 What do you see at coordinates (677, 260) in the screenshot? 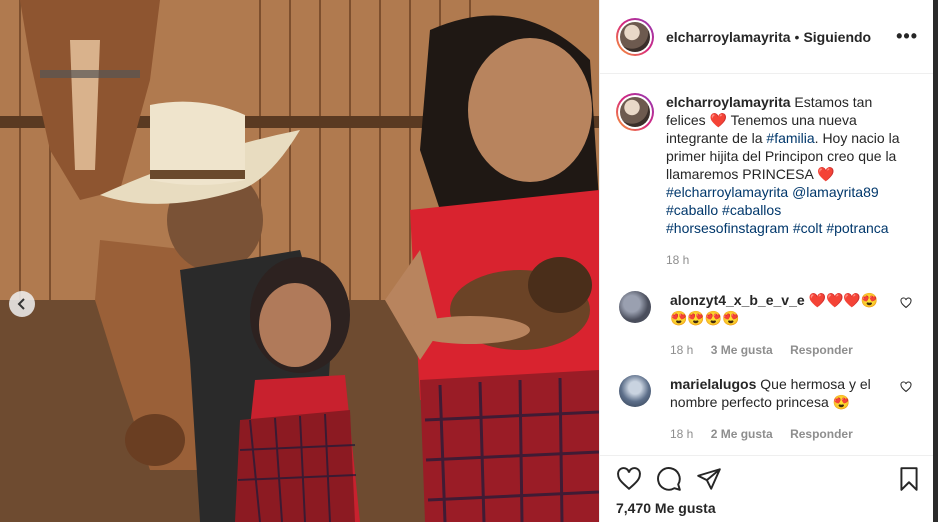
I see `caption-time: 18 h` at bounding box center [677, 260].